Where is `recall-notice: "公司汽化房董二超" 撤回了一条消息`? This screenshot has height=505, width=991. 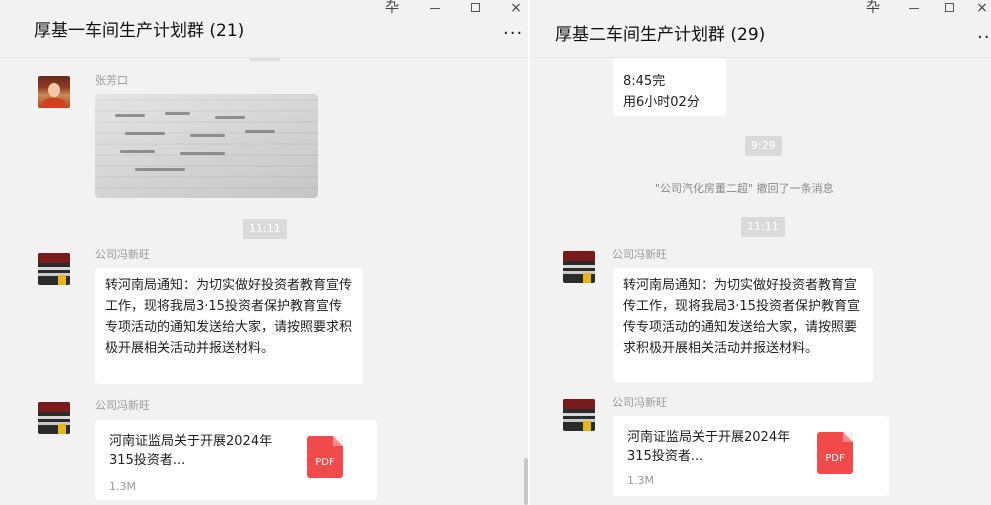 recall-notice: "公司汽化房董二超" 撤回了一条消息 is located at coordinates (744, 188).